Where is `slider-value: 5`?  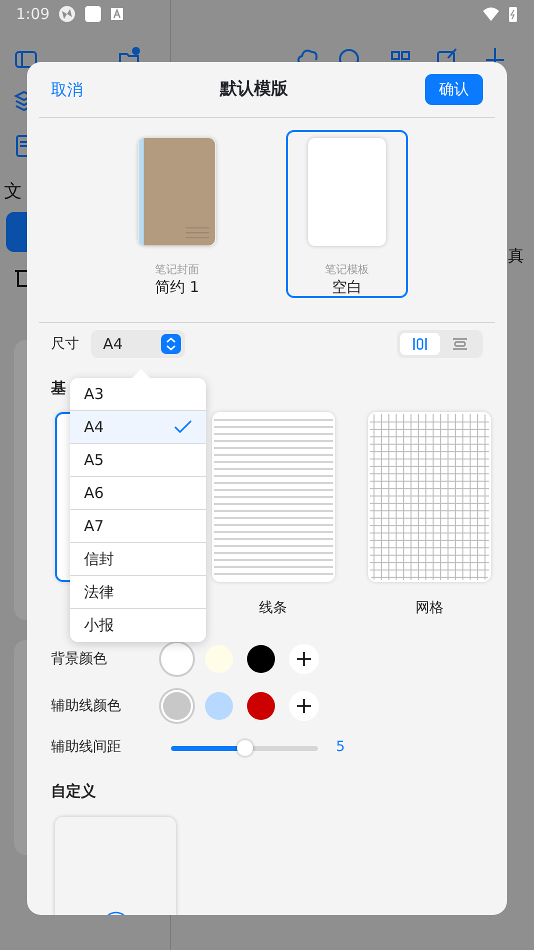 slider-value: 5 is located at coordinates (340, 747).